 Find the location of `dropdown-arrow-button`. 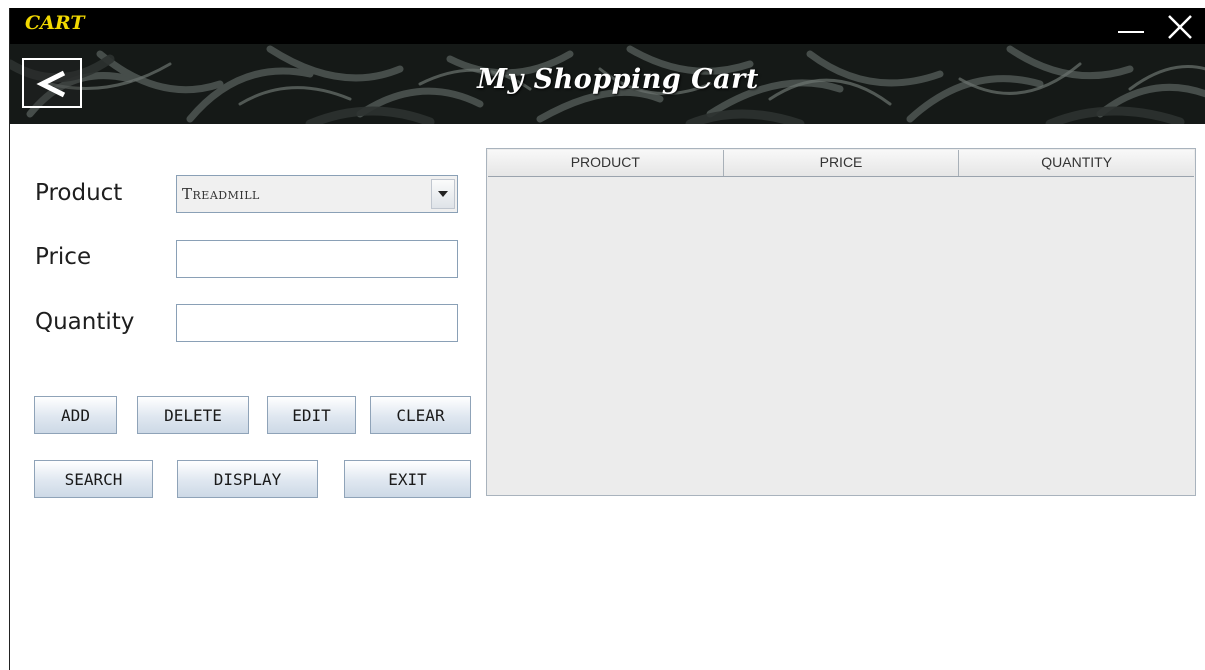

dropdown-arrow-button is located at coordinates (443, 194).